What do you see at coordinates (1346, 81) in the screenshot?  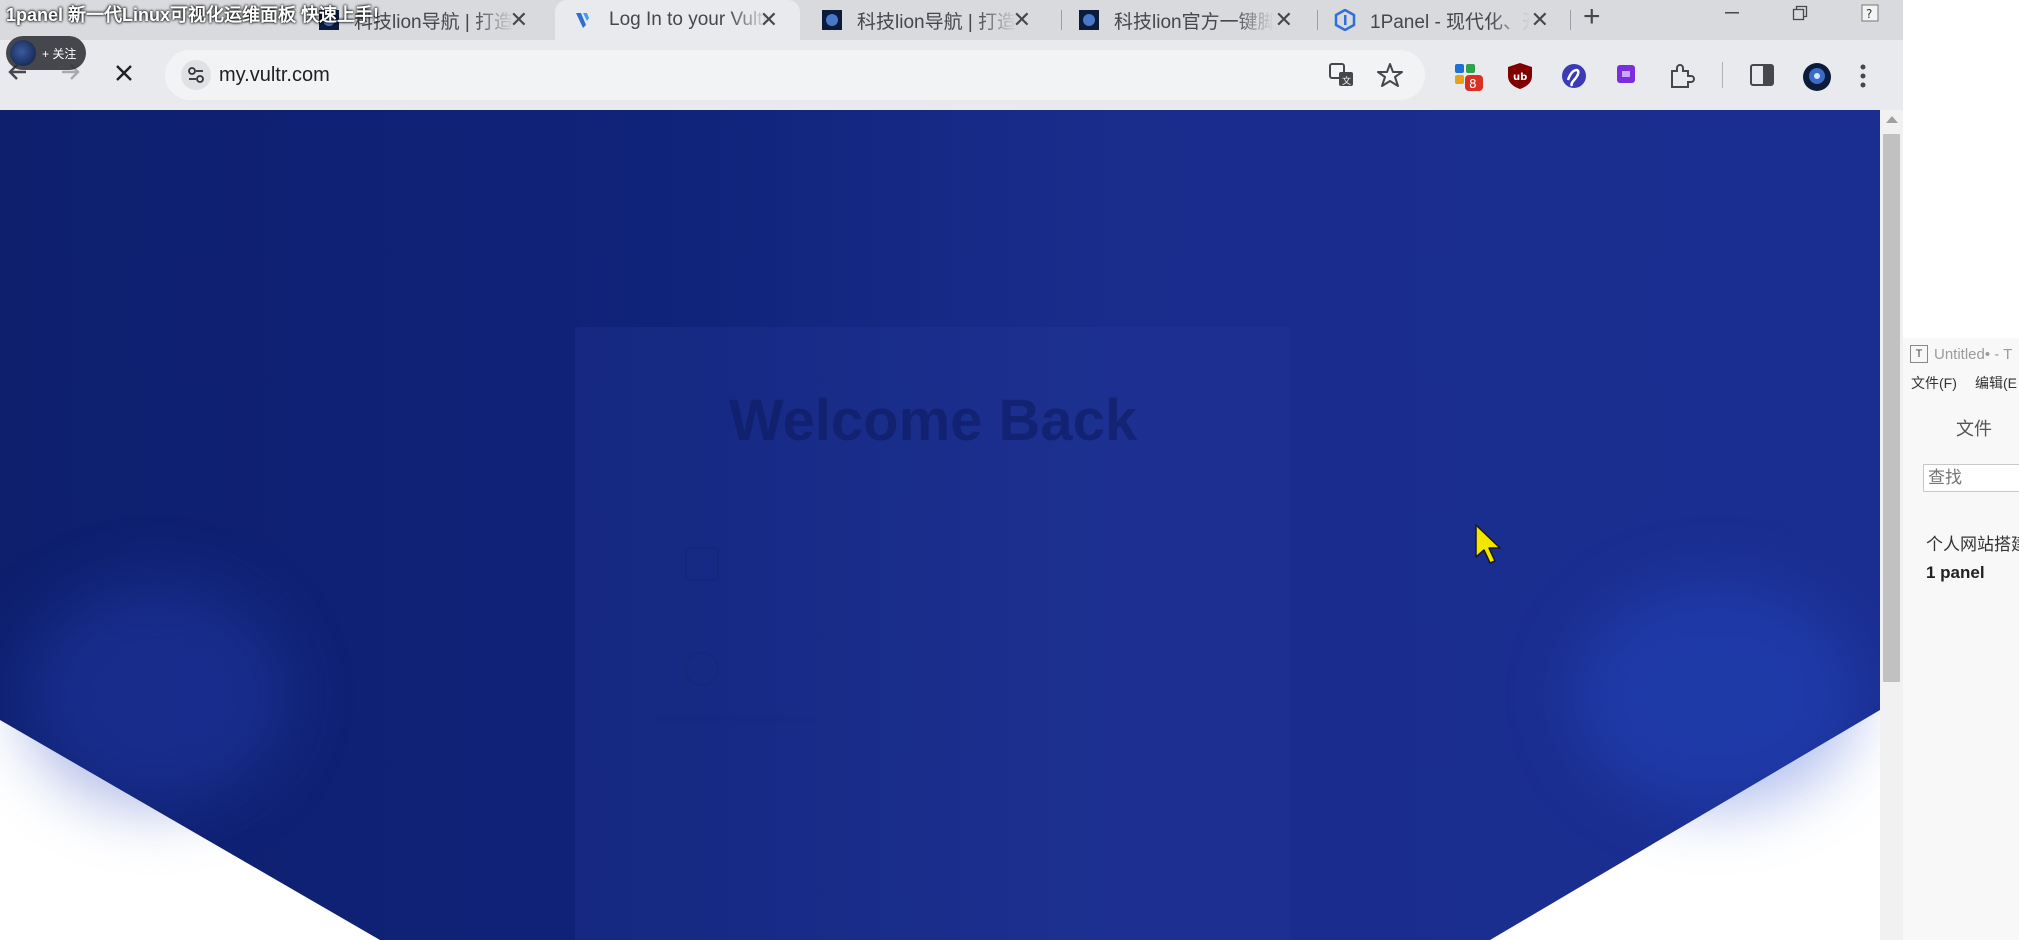 I see `svg-text: 文` at bounding box center [1346, 81].